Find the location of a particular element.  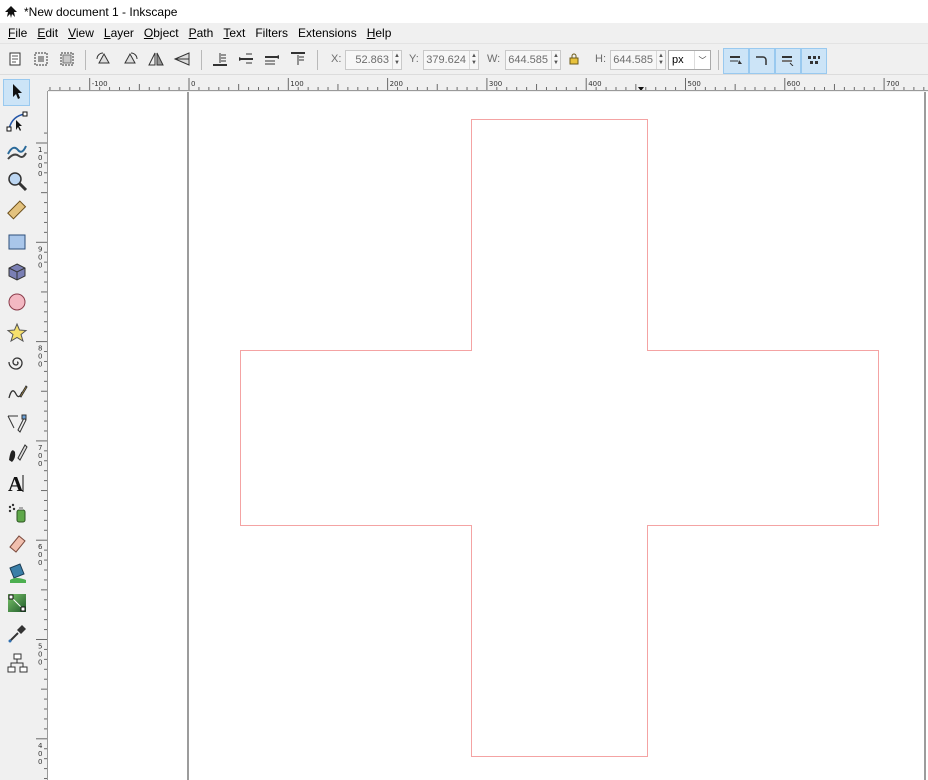

w-spin-arrows: ▲ ▼ is located at coordinates (555, 60).